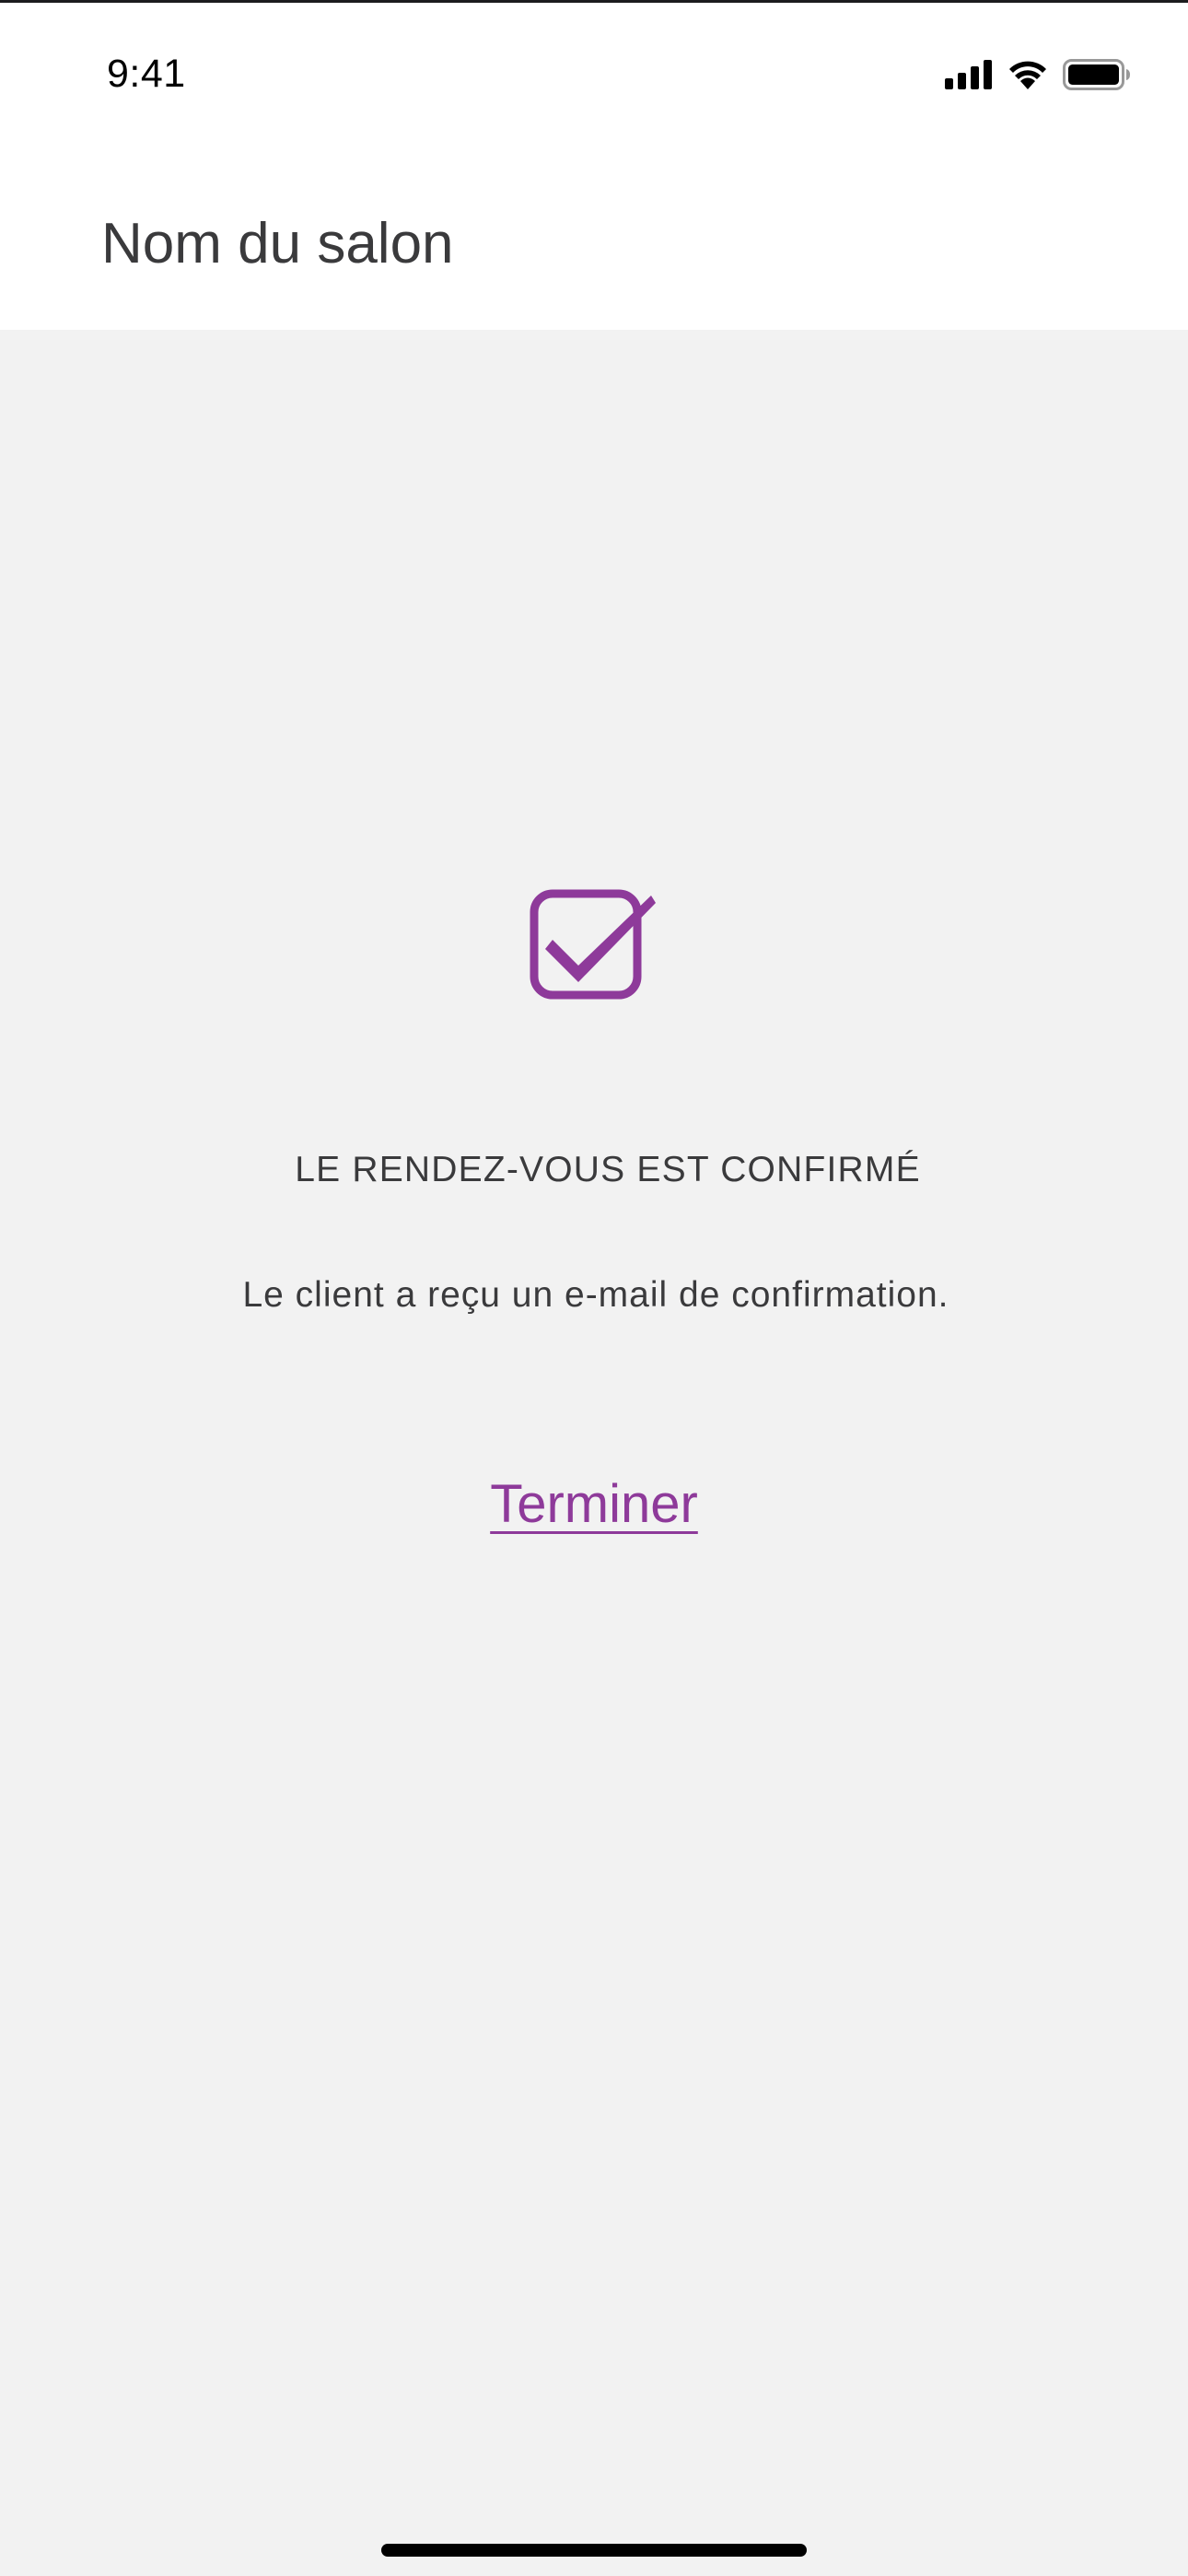 This screenshot has height=2576, width=1188. Describe the element at coordinates (969, 74) in the screenshot. I see `cellular-signal-icon` at that location.